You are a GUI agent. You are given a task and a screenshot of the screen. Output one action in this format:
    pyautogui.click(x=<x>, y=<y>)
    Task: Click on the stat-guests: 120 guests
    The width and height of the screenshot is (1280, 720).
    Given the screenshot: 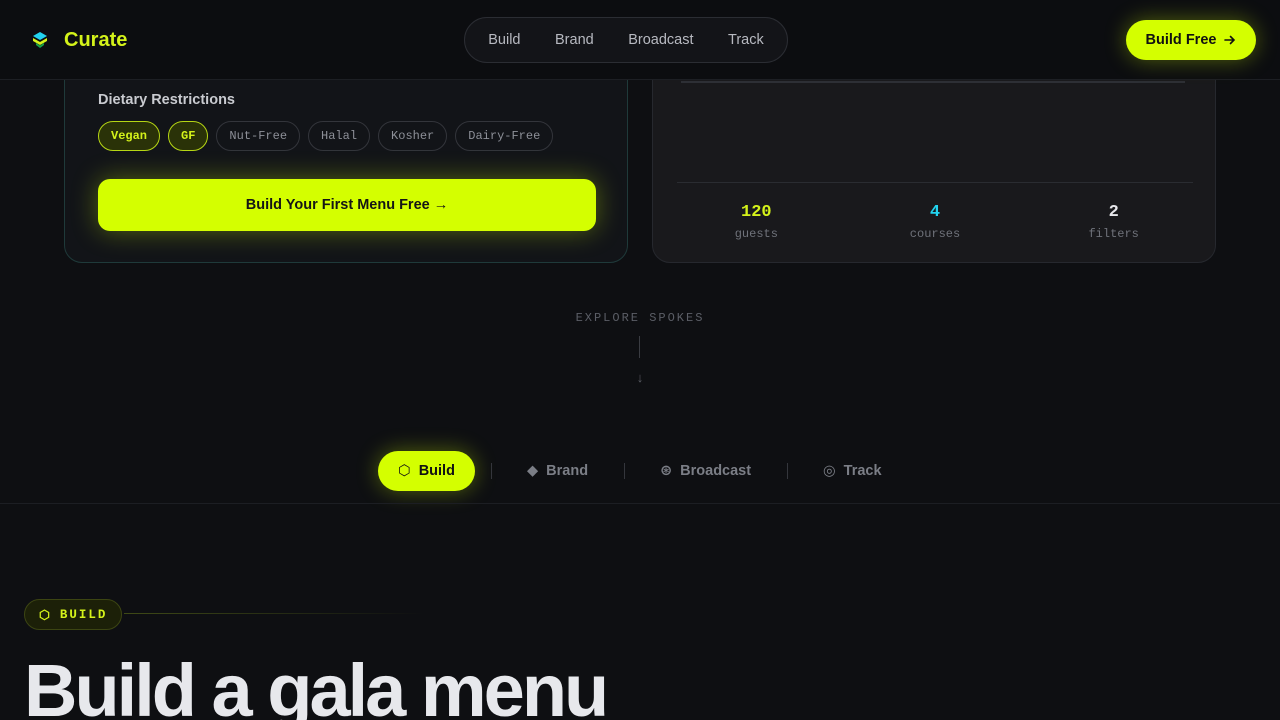 What is the action you would take?
    pyautogui.click(x=756, y=222)
    